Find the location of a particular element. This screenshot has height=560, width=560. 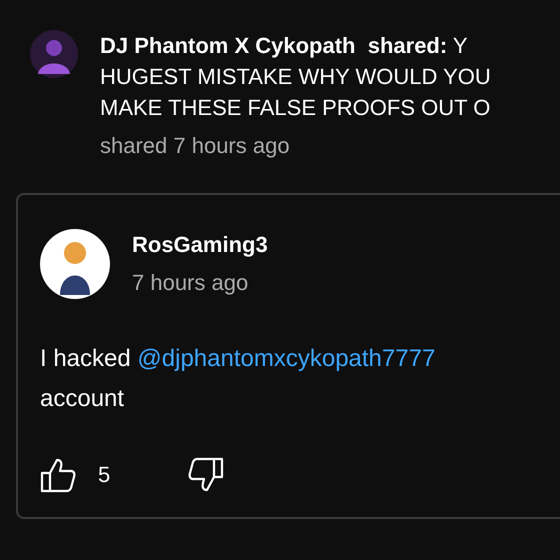

share-time: shared 7 hours ago is located at coordinates (195, 146).